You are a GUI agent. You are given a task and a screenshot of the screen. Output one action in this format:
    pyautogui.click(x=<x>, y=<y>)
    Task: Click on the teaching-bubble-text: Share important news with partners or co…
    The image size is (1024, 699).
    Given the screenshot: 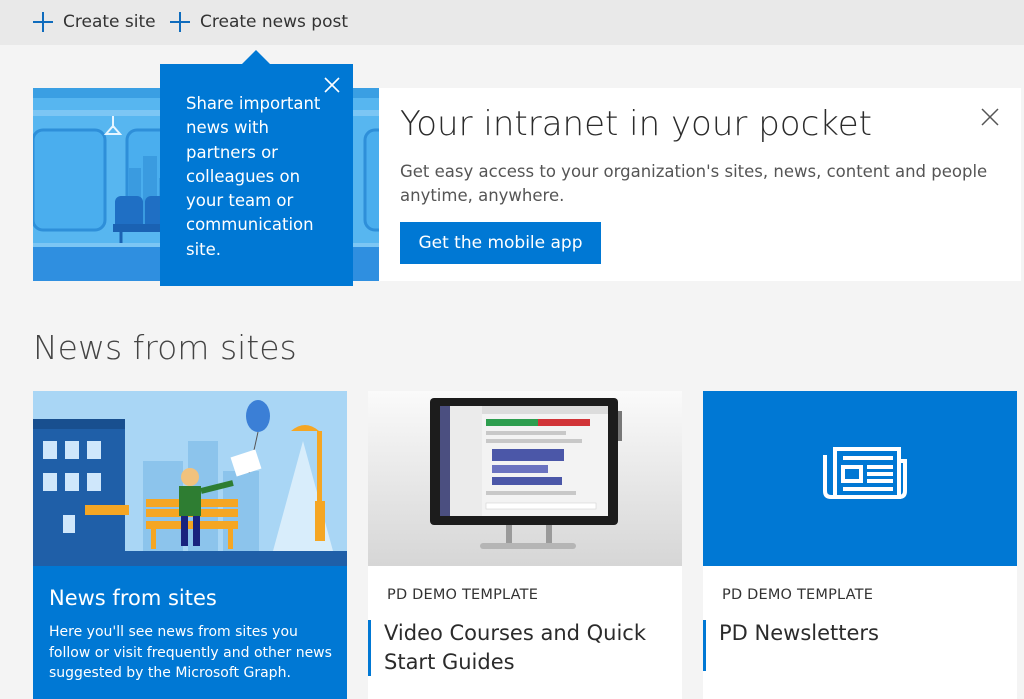 What is the action you would take?
    pyautogui.click(x=253, y=176)
    